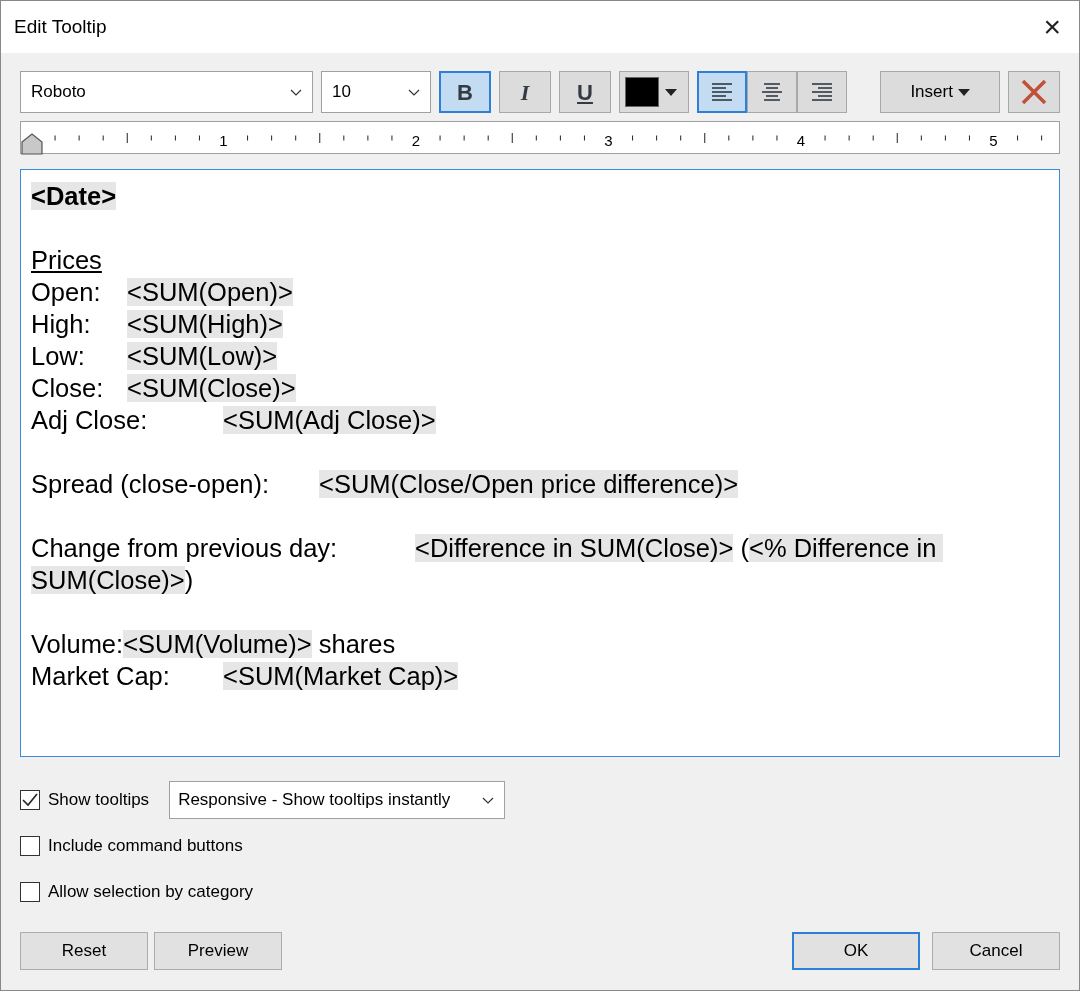  I want to click on delete-button, so click(1034, 92).